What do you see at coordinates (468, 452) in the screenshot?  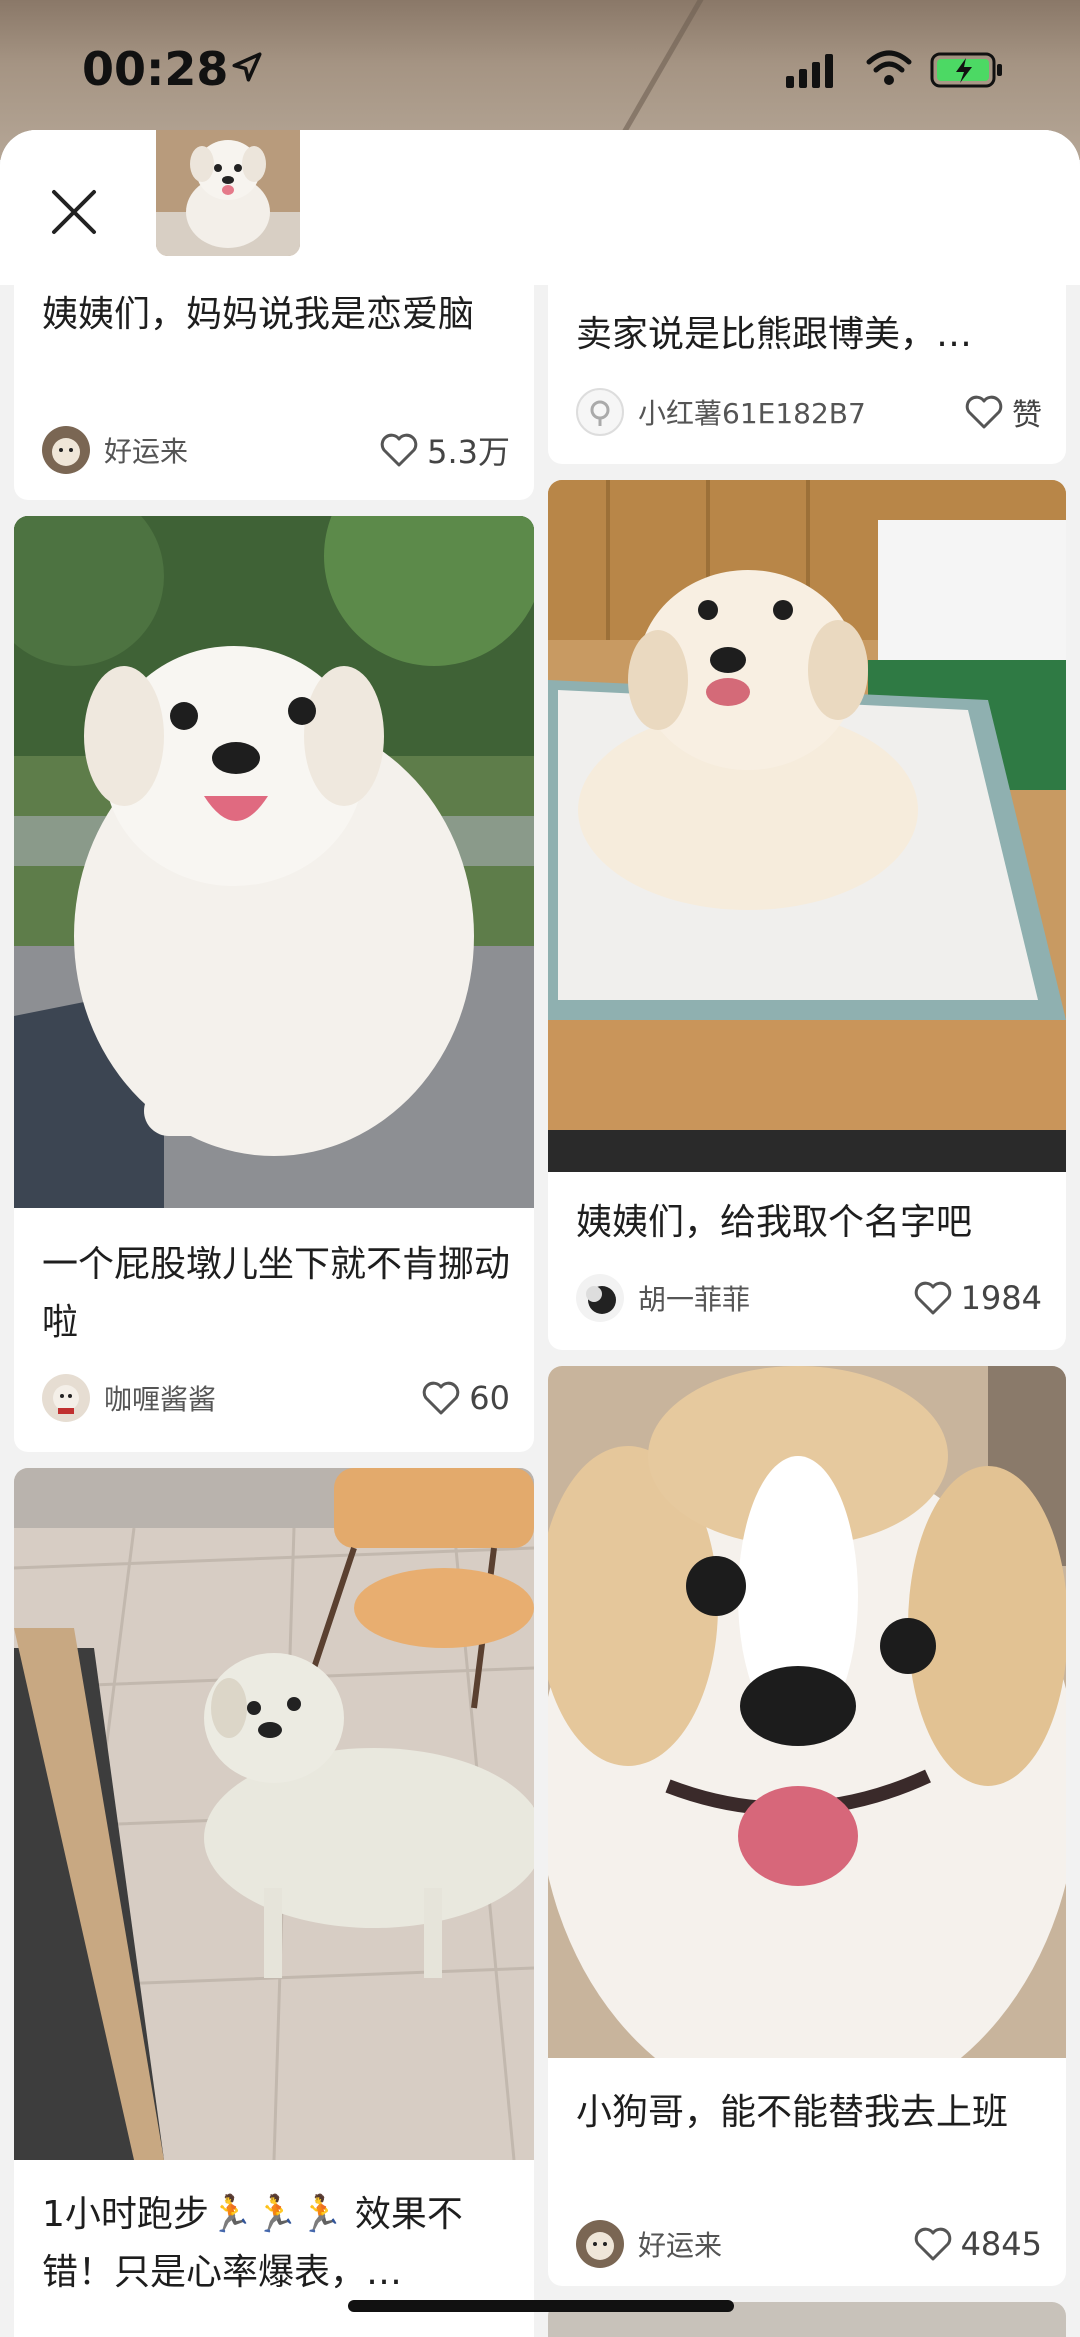 I see `like-count: 5.3万` at bounding box center [468, 452].